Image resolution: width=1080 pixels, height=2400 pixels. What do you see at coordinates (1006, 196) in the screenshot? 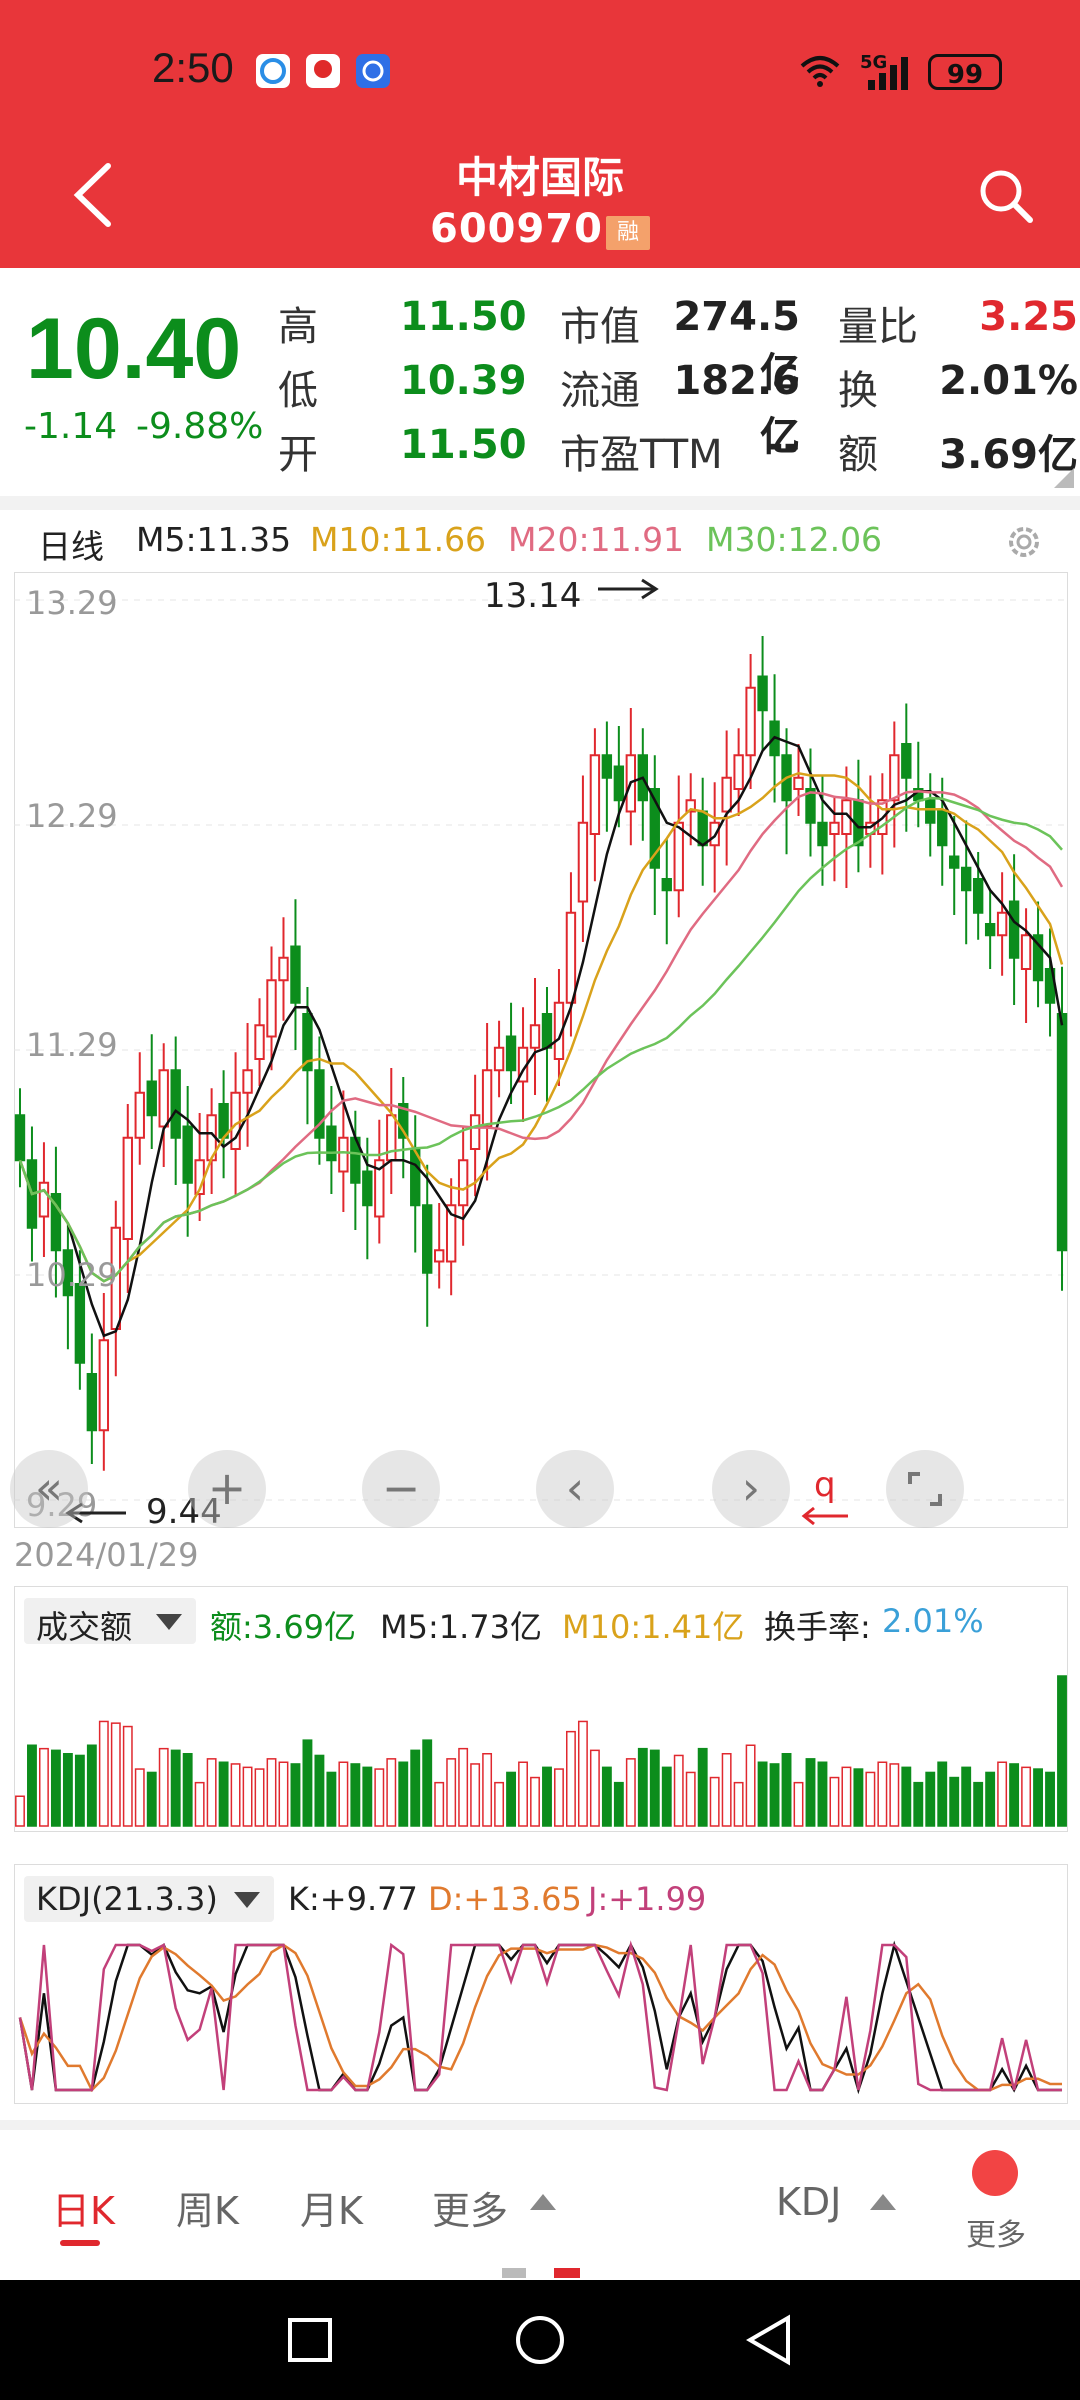
I see `search-icon` at bounding box center [1006, 196].